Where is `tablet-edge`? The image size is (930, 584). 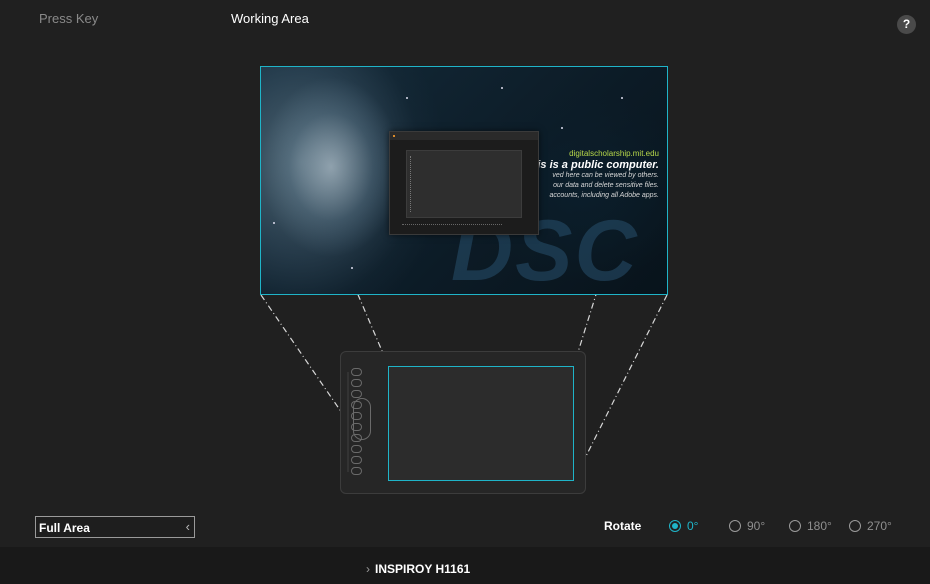 tablet-edge is located at coordinates (348, 422).